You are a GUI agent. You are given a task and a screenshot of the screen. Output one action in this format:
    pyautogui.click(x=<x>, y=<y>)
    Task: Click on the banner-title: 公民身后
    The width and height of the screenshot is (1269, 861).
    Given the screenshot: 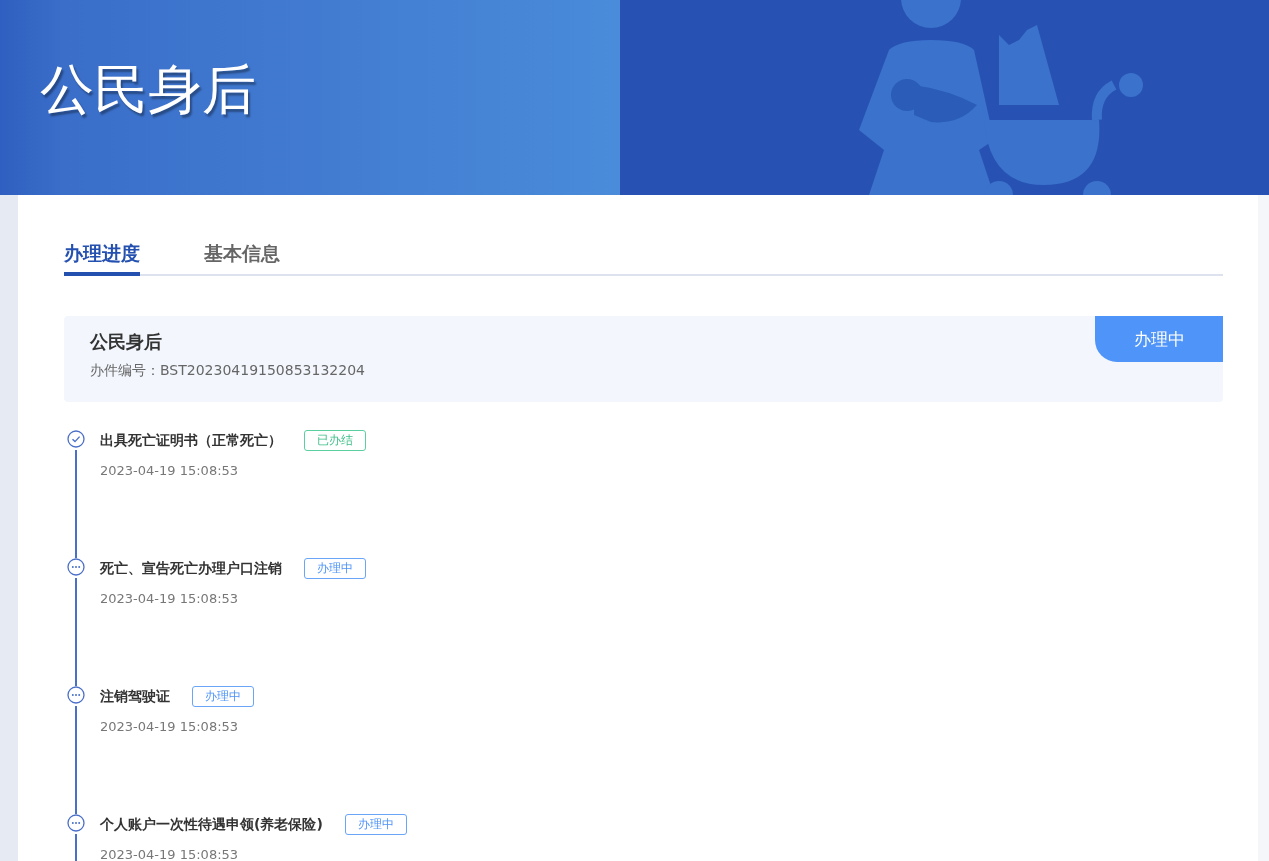 What is the action you would take?
    pyautogui.click(x=148, y=90)
    